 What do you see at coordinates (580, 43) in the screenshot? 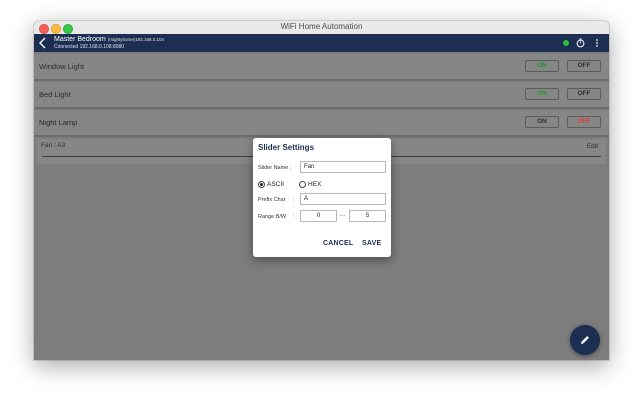
I see `timer-icon` at bounding box center [580, 43].